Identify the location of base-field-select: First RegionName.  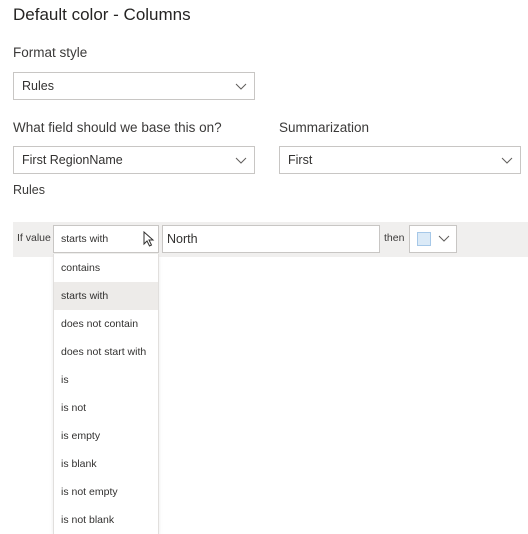
(134, 160).